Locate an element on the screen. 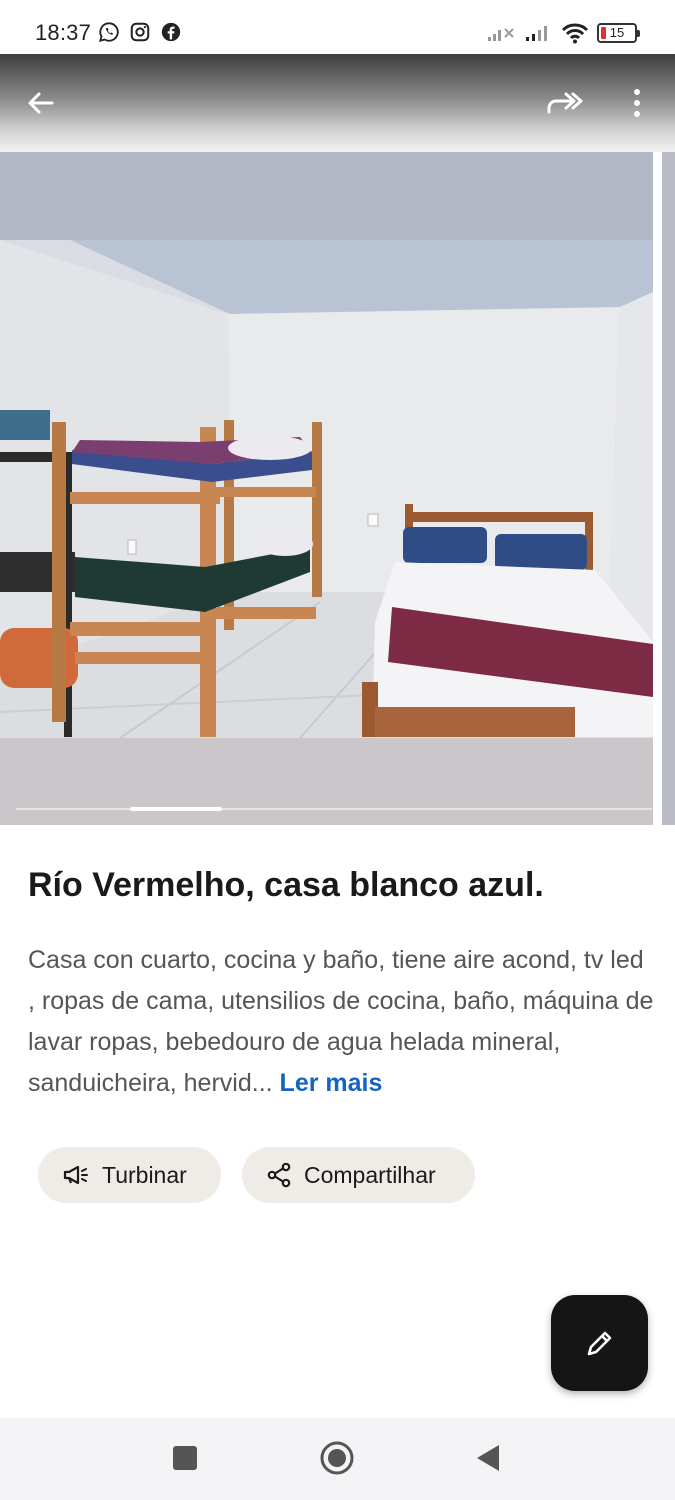 This screenshot has width=675, height=1500. home-circle-icon is located at coordinates (337, 1458).